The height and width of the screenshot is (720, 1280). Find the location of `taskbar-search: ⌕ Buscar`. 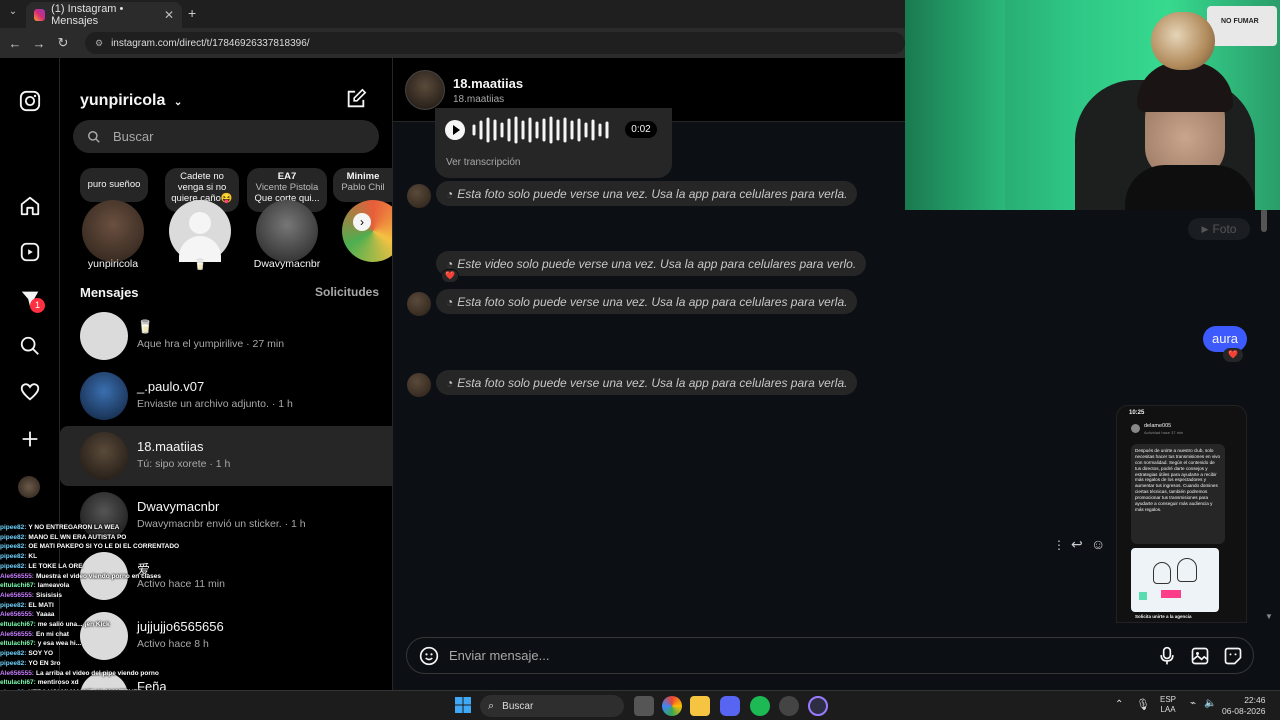

taskbar-search: ⌕ Buscar is located at coordinates (552, 706).